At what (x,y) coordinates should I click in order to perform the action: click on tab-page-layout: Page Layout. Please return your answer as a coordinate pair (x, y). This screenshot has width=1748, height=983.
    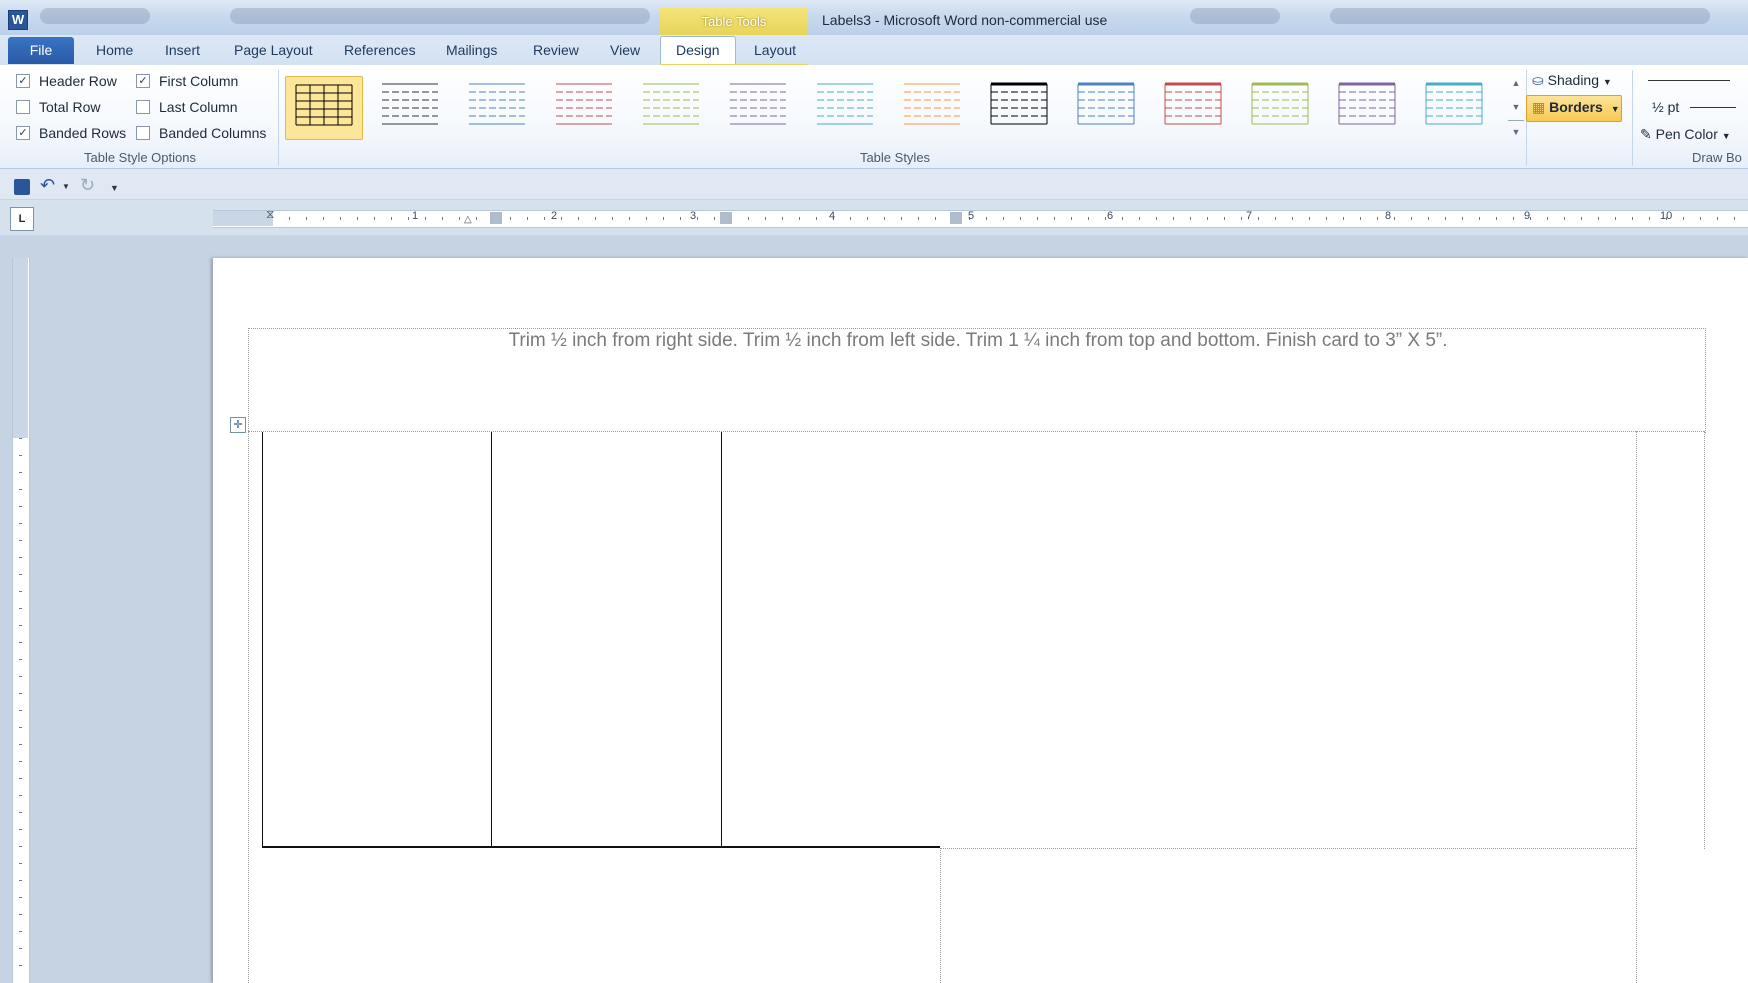
    Looking at the image, I should click on (273, 50).